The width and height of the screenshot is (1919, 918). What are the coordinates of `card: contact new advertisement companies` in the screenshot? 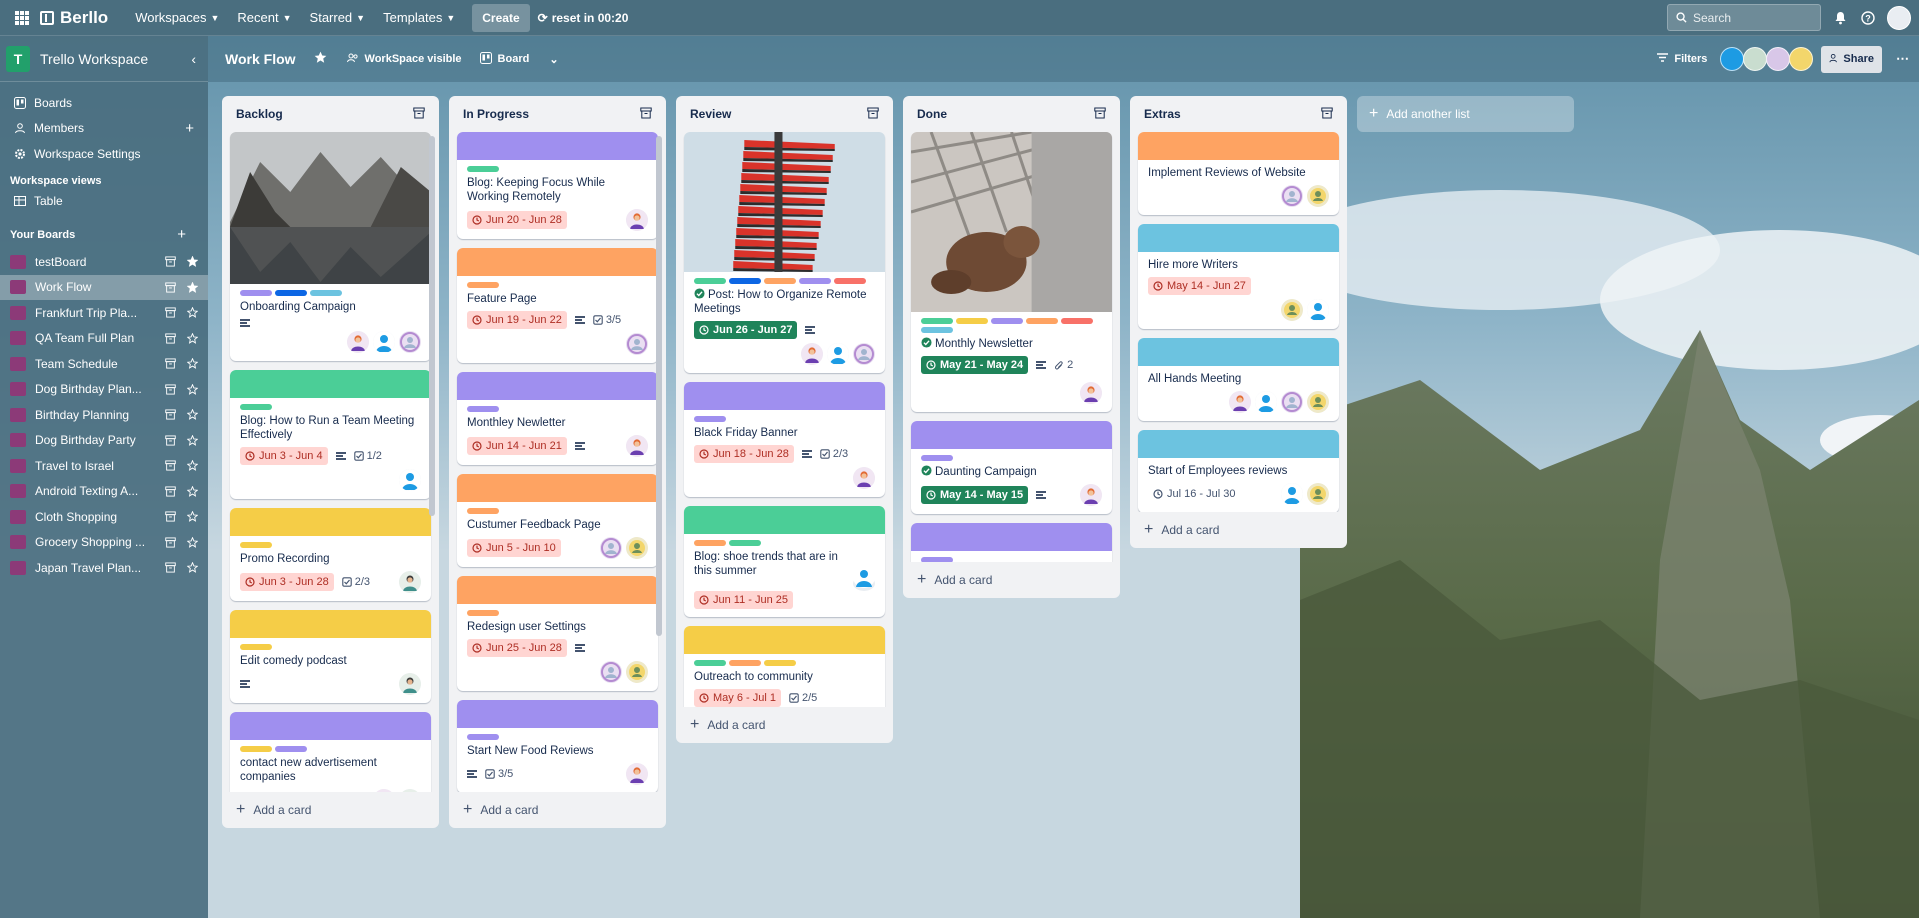 It's located at (330, 752).